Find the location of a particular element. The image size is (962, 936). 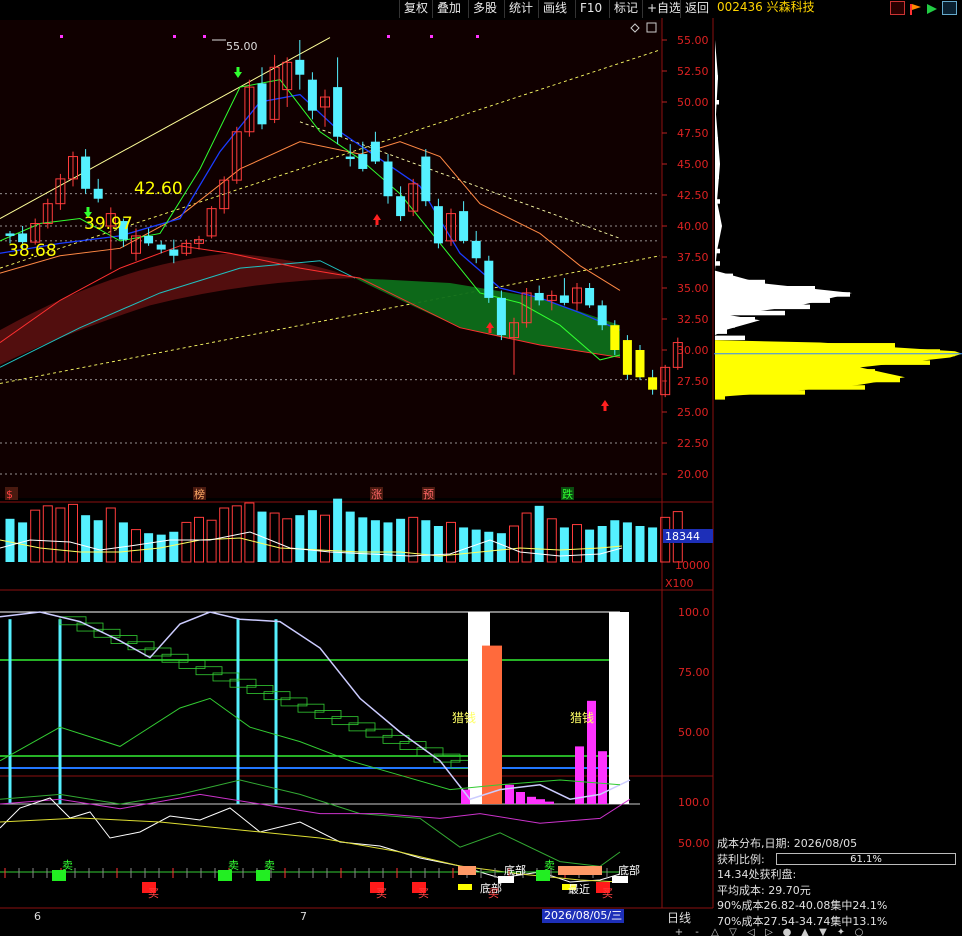

cursor-date: 2026/08/05/三 is located at coordinates (583, 916).